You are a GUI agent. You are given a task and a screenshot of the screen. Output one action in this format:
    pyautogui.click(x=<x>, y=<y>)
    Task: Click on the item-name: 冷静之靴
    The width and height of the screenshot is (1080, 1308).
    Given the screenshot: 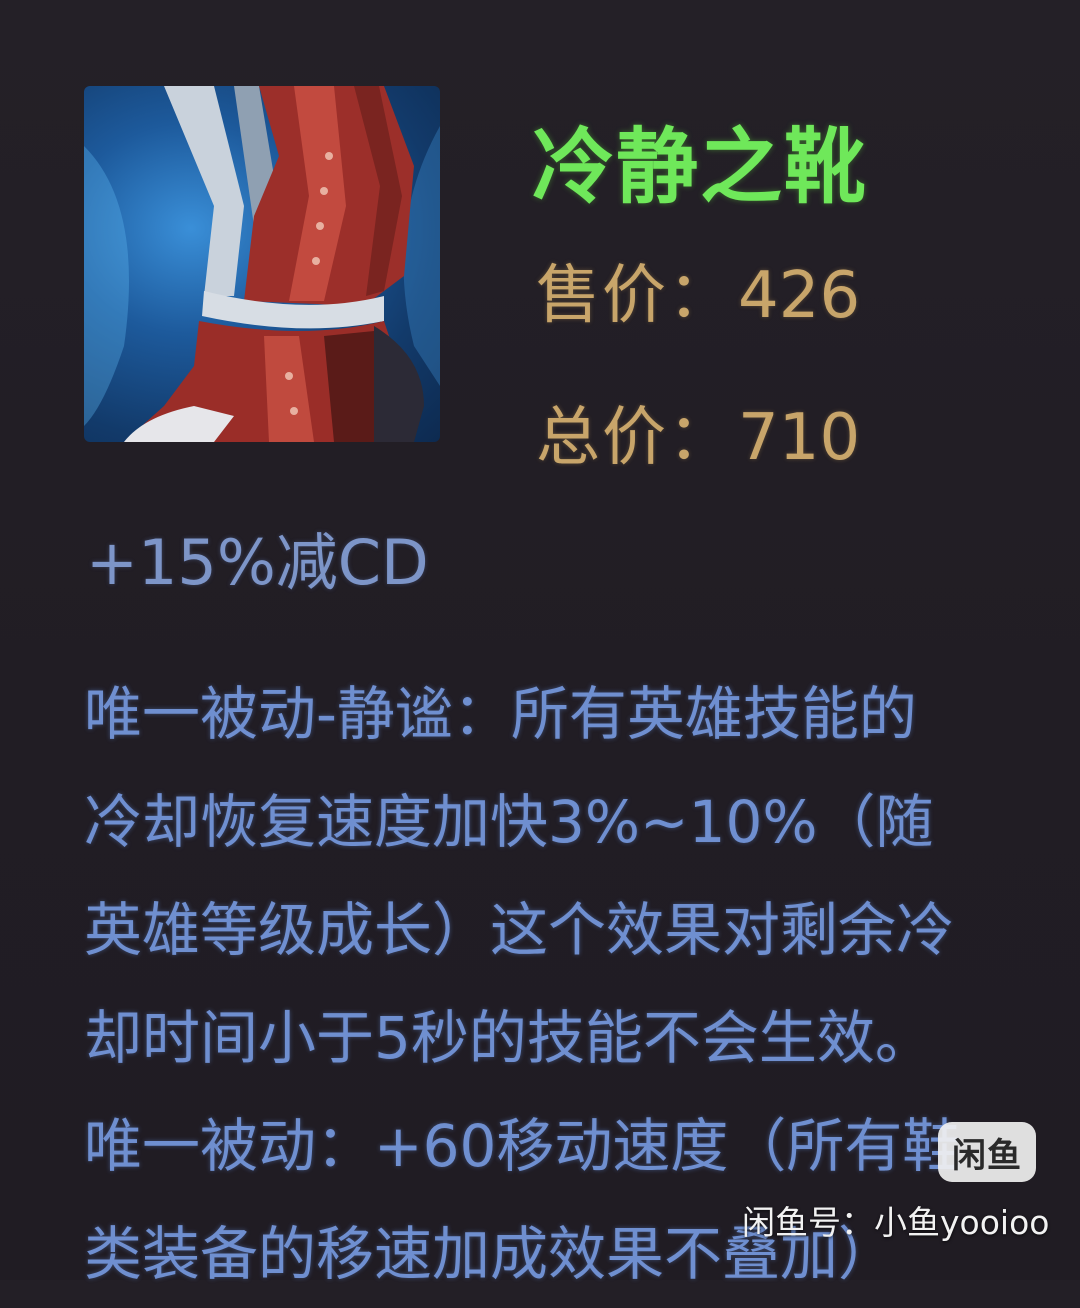 What is the action you would take?
    pyautogui.click(x=700, y=167)
    